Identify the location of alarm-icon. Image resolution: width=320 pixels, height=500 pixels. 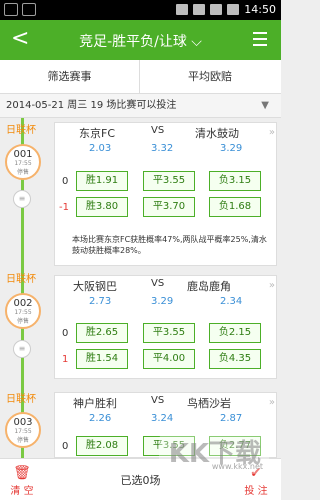
(182, 9).